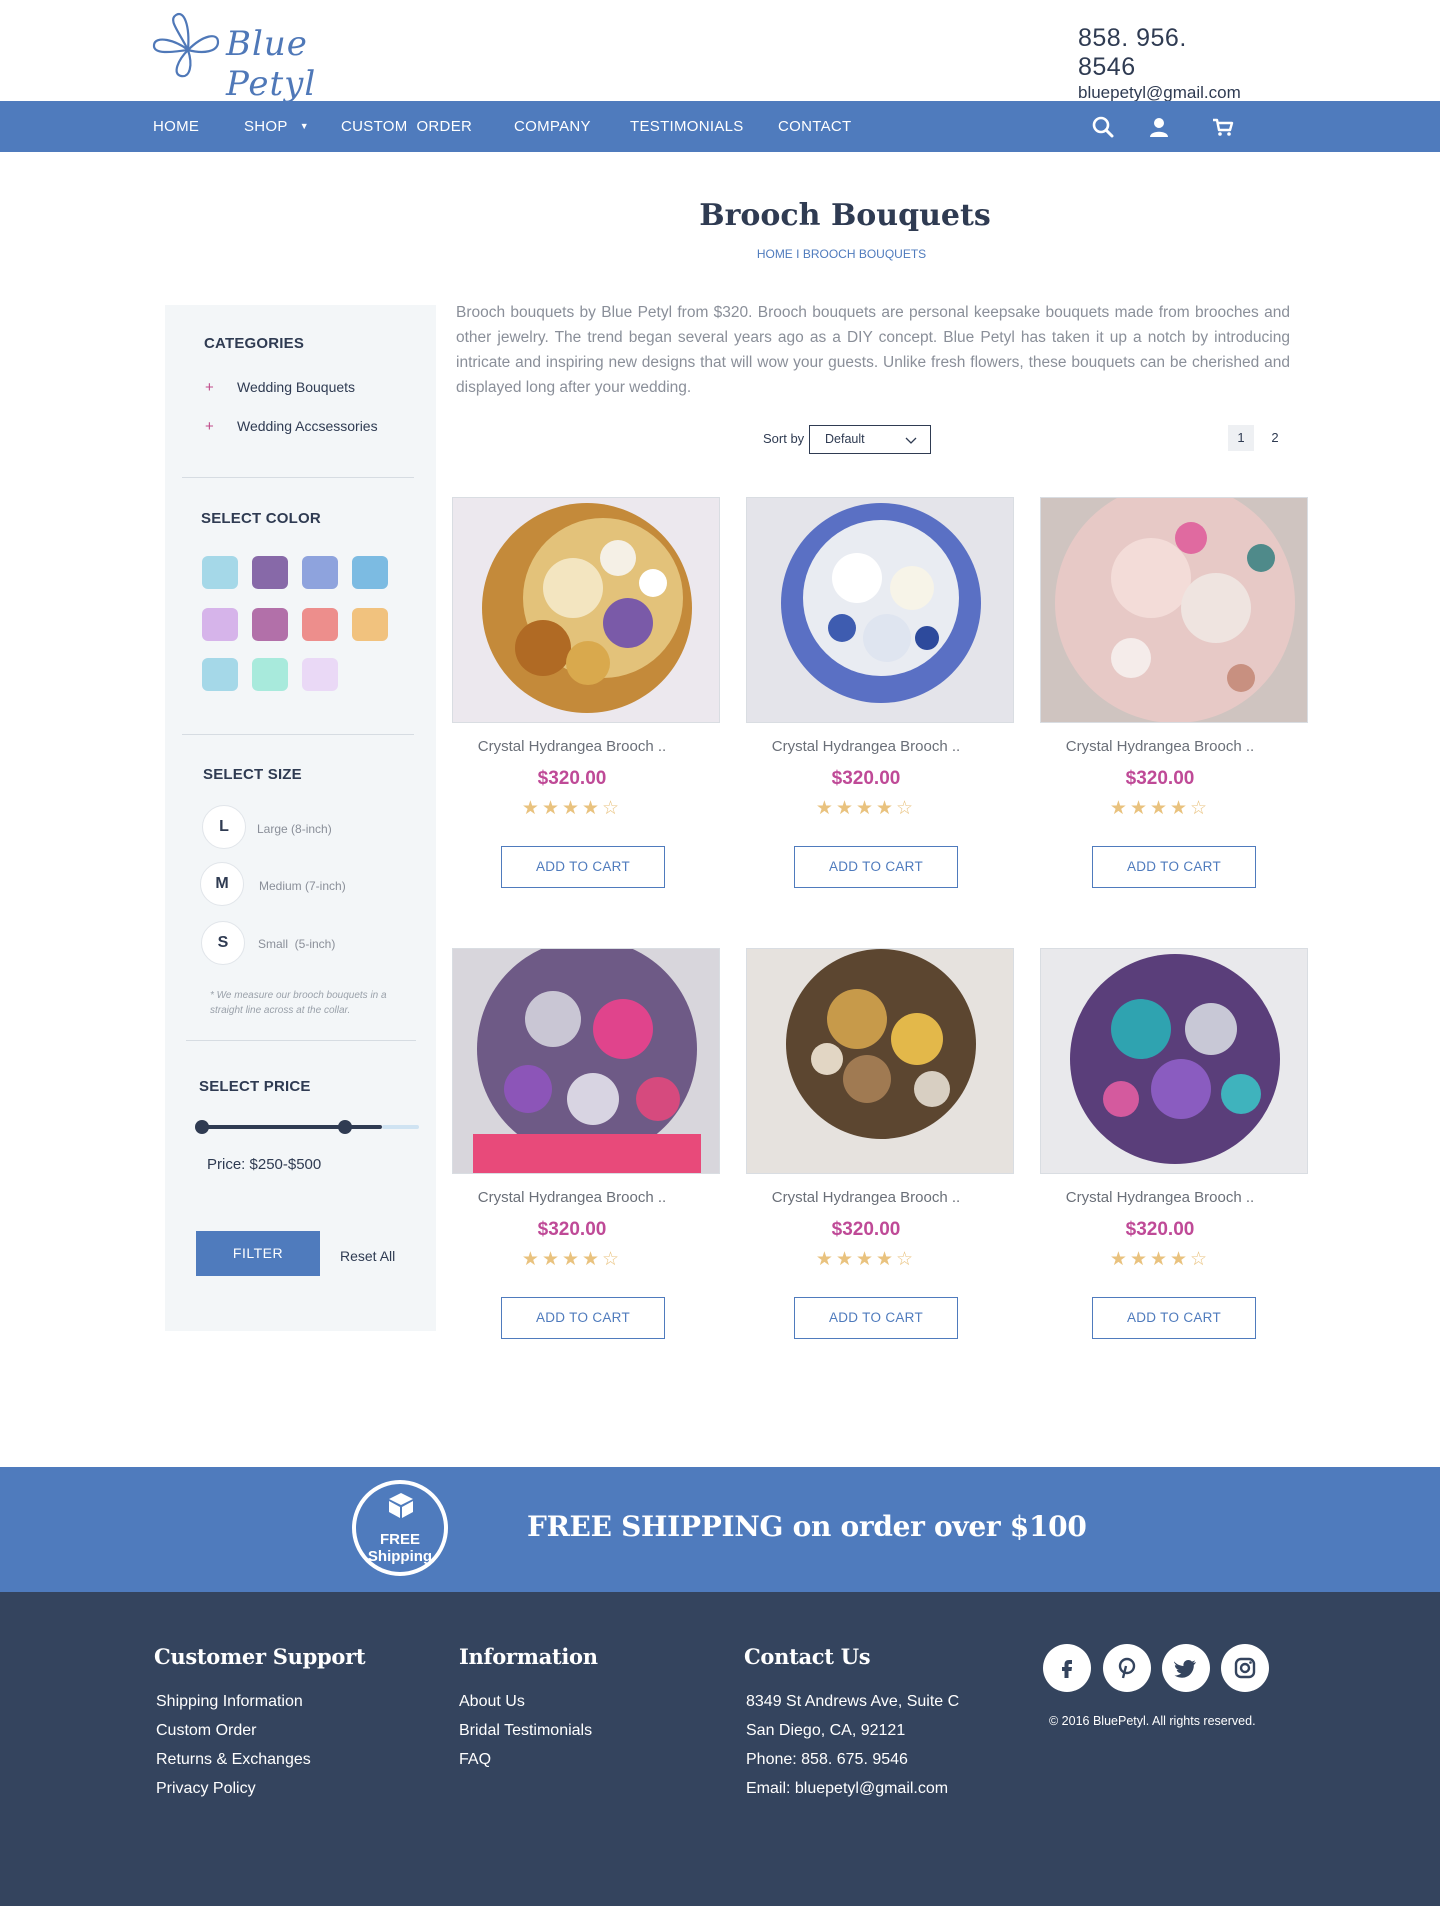 The image size is (1440, 1906). What do you see at coordinates (1127, 1668) in the screenshot?
I see `pinterest-icon` at bounding box center [1127, 1668].